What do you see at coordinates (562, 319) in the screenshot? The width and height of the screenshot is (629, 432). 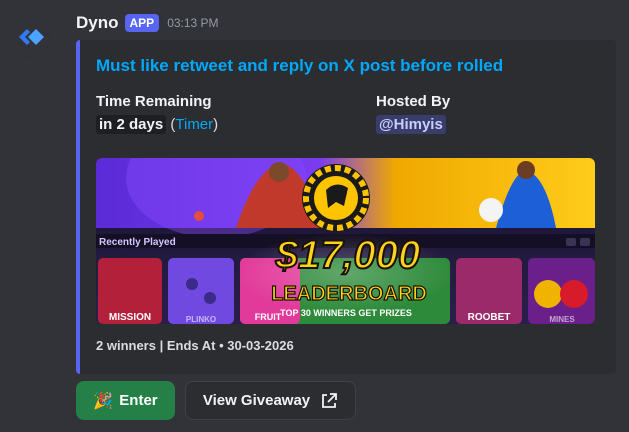 I see `tile-label-mines: MINES` at bounding box center [562, 319].